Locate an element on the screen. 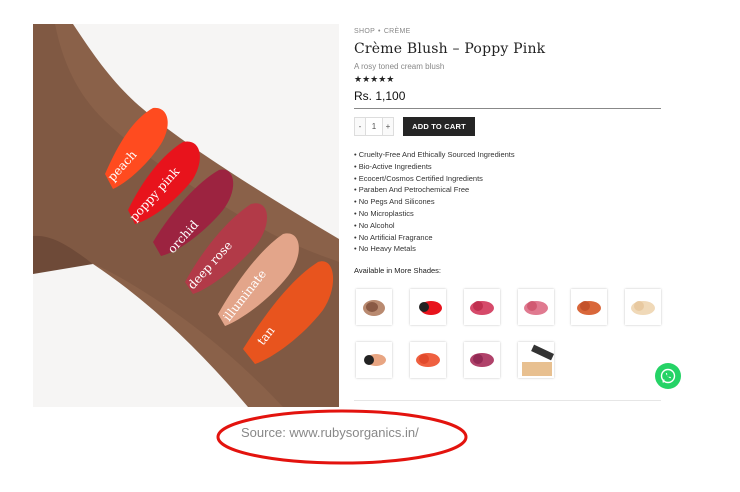 The width and height of the screenshot is (740, 492). breadcrumb-item-shop: SHOP is located at coordinates (364, 31).